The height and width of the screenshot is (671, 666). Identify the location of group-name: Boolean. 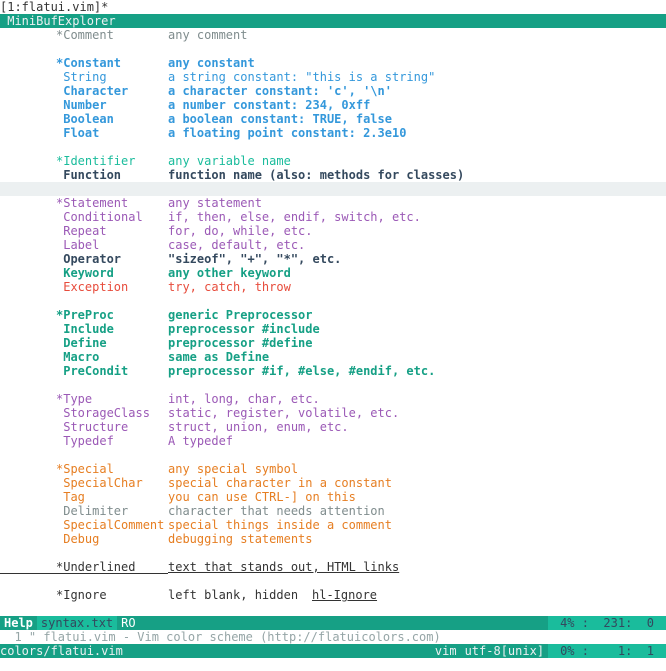
(85, 119).